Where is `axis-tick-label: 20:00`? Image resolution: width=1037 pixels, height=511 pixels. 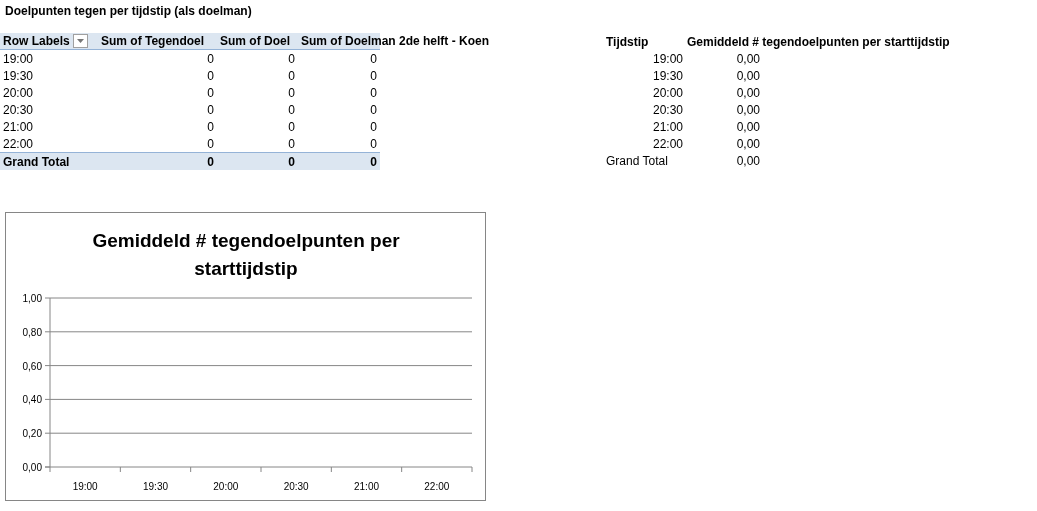 axis-tick-label: 20:00 is located at coordinates (226, 486).